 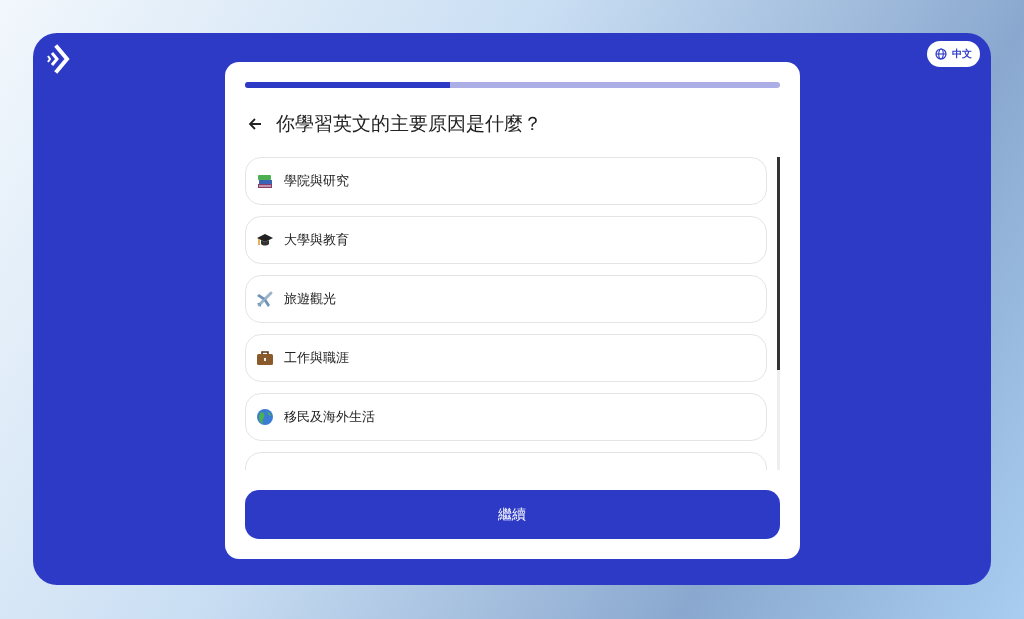 I want to click on option-item: 學院與研究, so click(x=505, y=180).